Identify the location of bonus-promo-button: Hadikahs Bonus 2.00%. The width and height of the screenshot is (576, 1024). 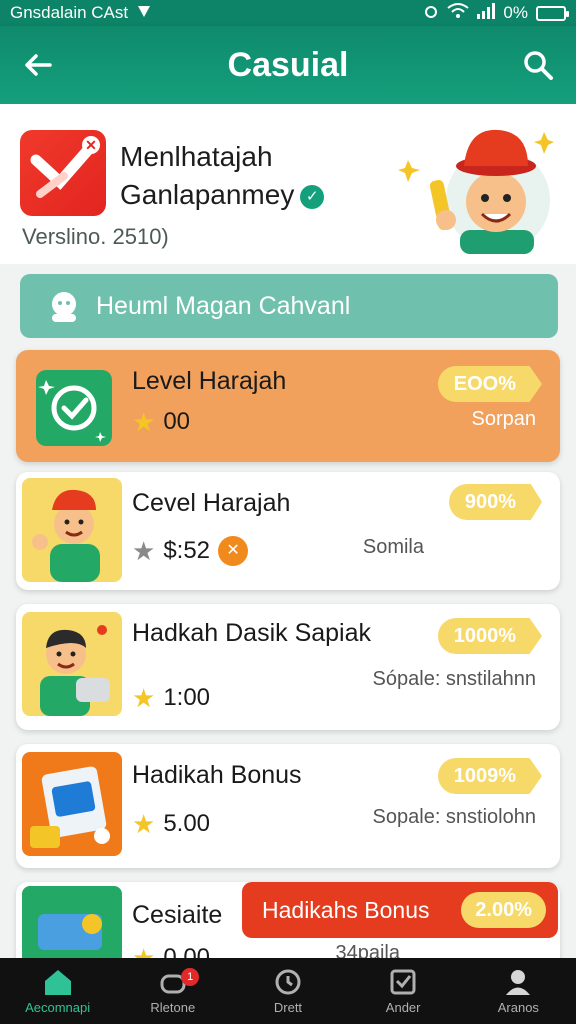
(400, 910).